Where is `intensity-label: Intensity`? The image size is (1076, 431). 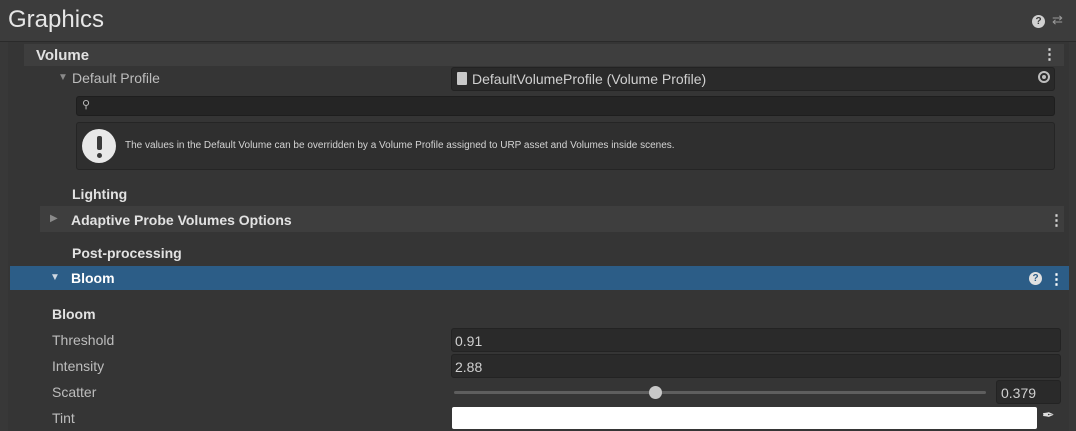 intensity-label: Intensity is located at coordinates (78, 366).